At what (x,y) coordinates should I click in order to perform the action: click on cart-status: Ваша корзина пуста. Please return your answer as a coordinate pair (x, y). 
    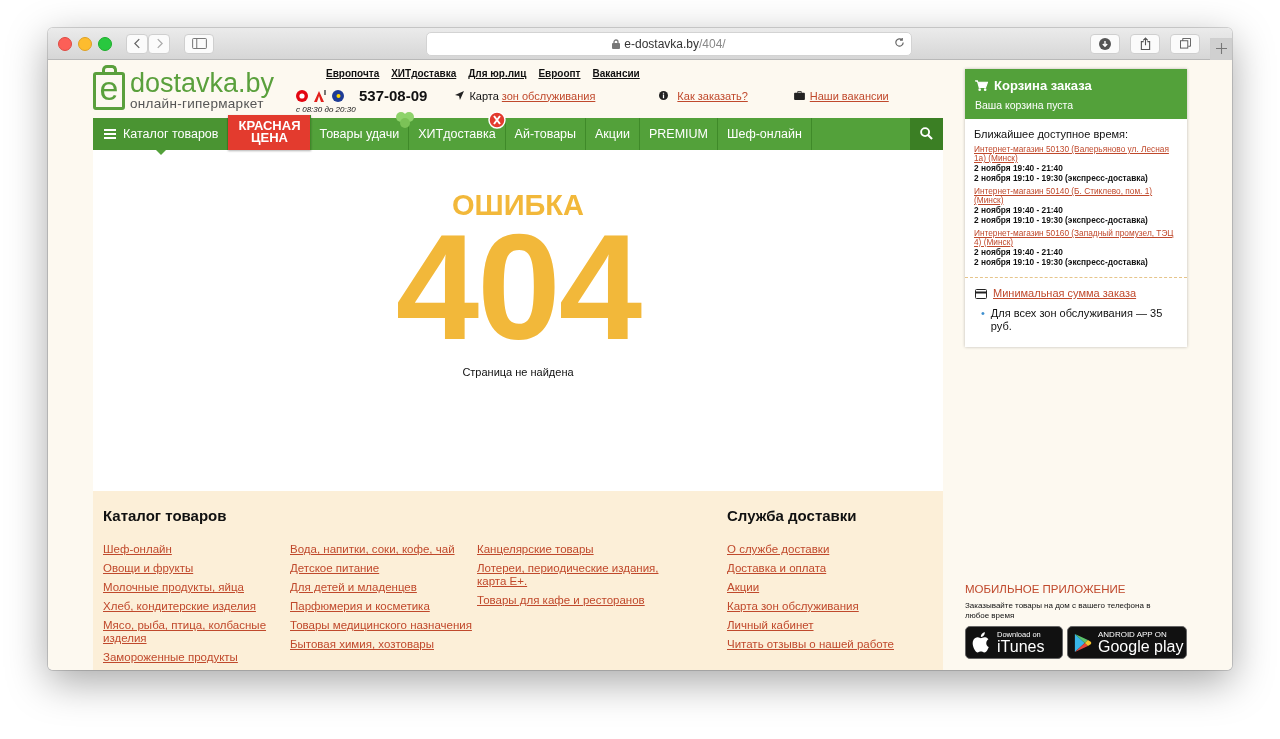
    Looking at the image, I should click on (1025, 105).